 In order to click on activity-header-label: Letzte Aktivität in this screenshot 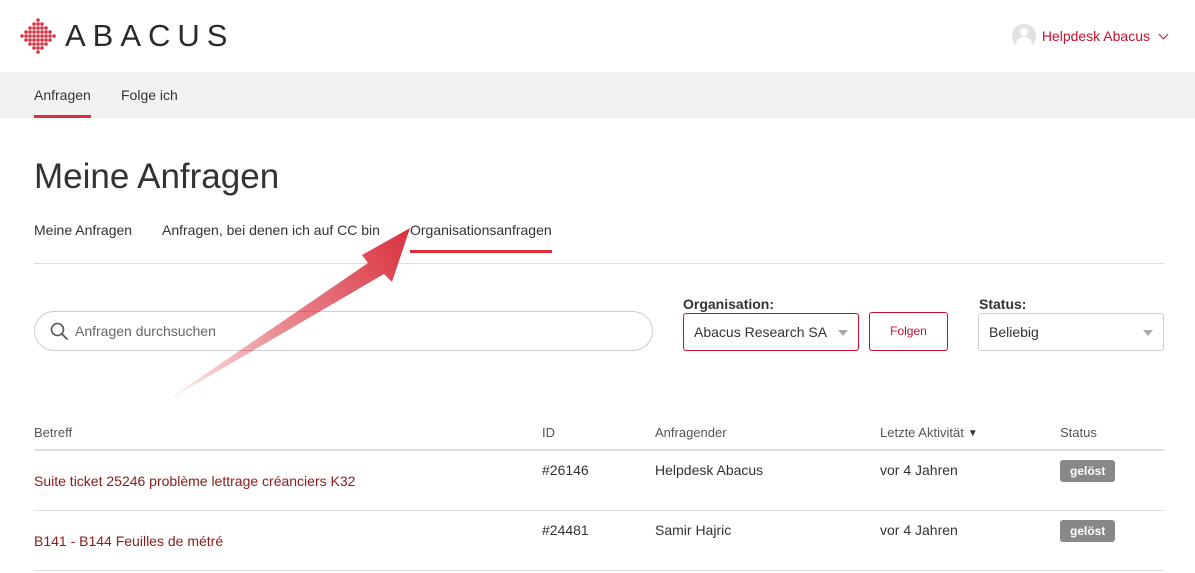, I will do `click(922, 432)`.